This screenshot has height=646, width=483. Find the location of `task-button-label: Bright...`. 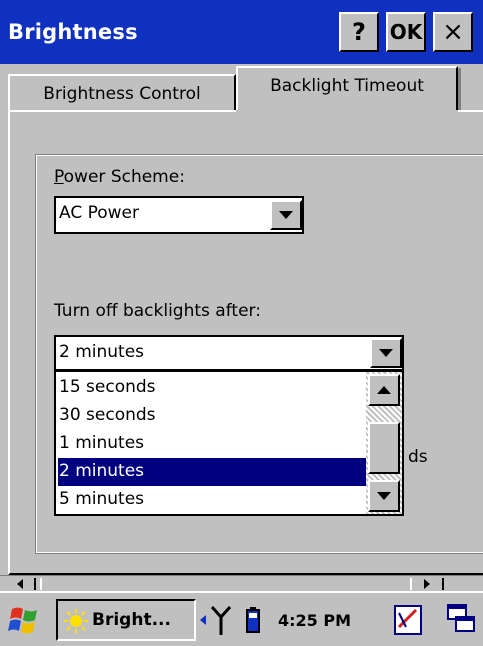

task-button-label: Bright... is located at coordinates (131, 620).